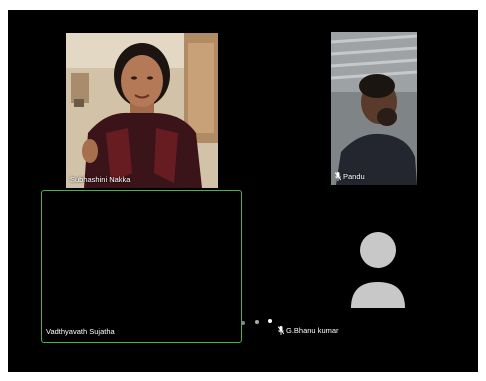 This screenshot has height=381, width=486. I want to click on participant-name-row: Pandu, so click(350, 176).